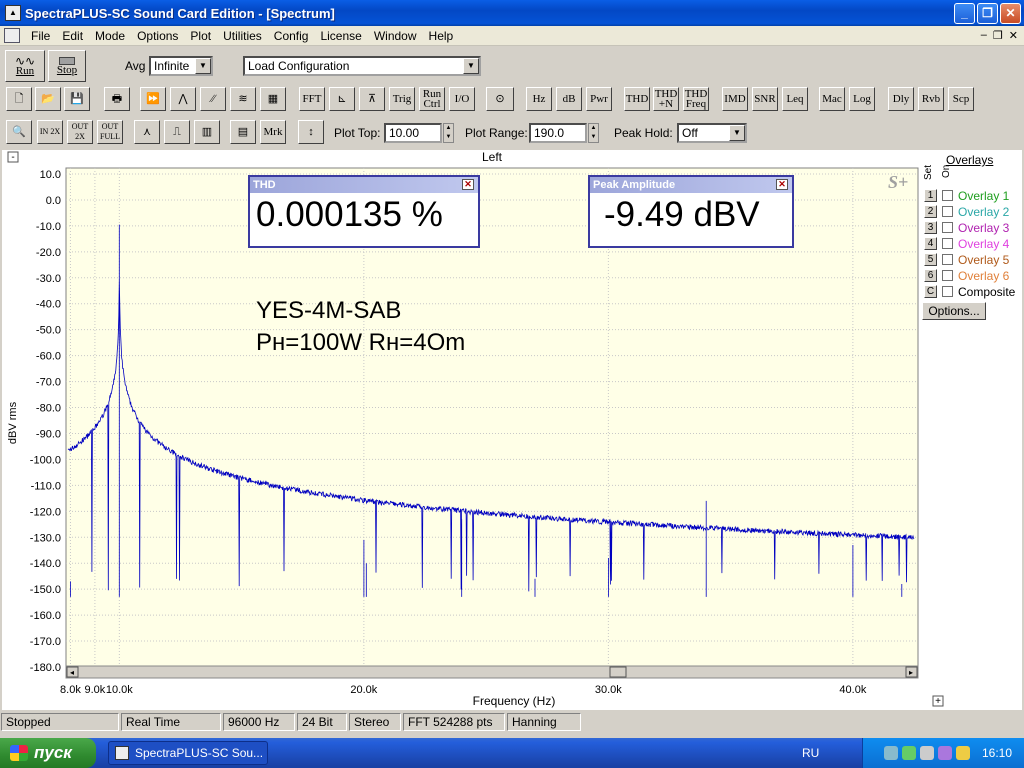 The height and width of the screenshot is (768, 1024). I want to click on run-ctrl-button: Run Ctrl, so click(432, 99).